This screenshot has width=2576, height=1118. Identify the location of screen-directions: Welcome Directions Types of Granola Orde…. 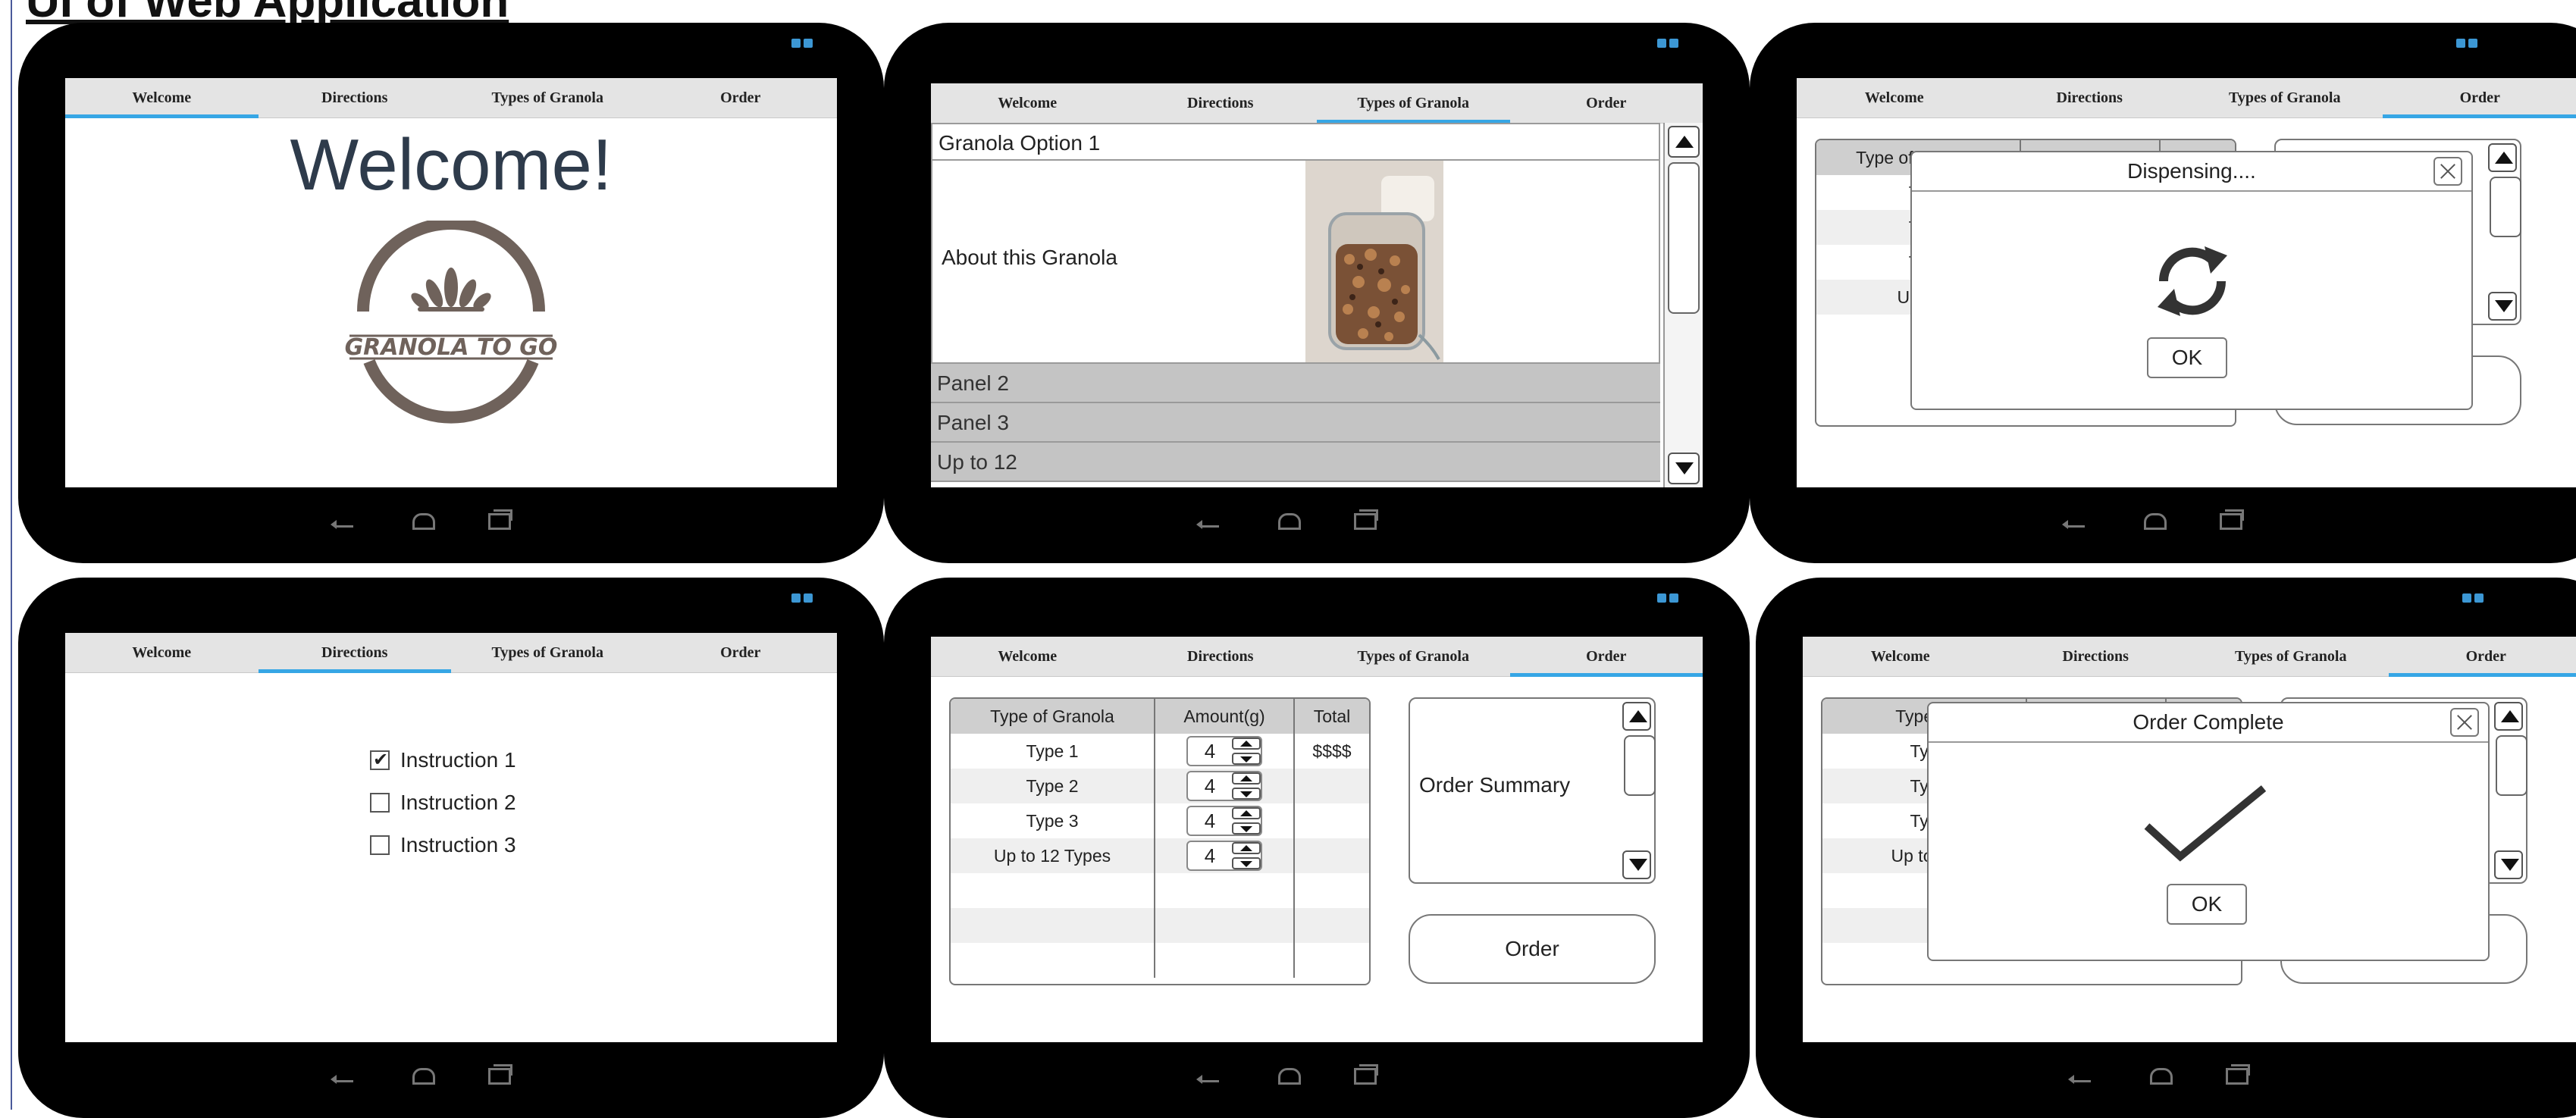
(451, 838).